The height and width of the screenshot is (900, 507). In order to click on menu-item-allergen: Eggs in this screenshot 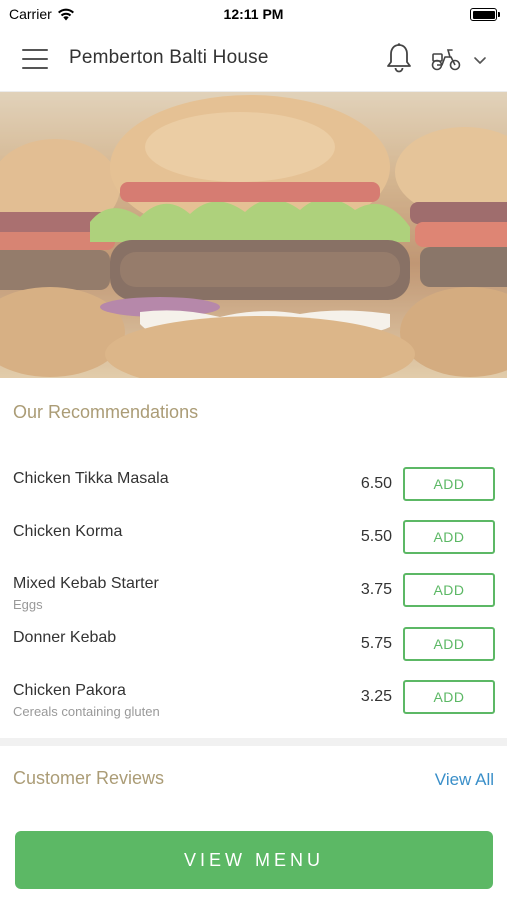, I will do `click(28, 604)`.